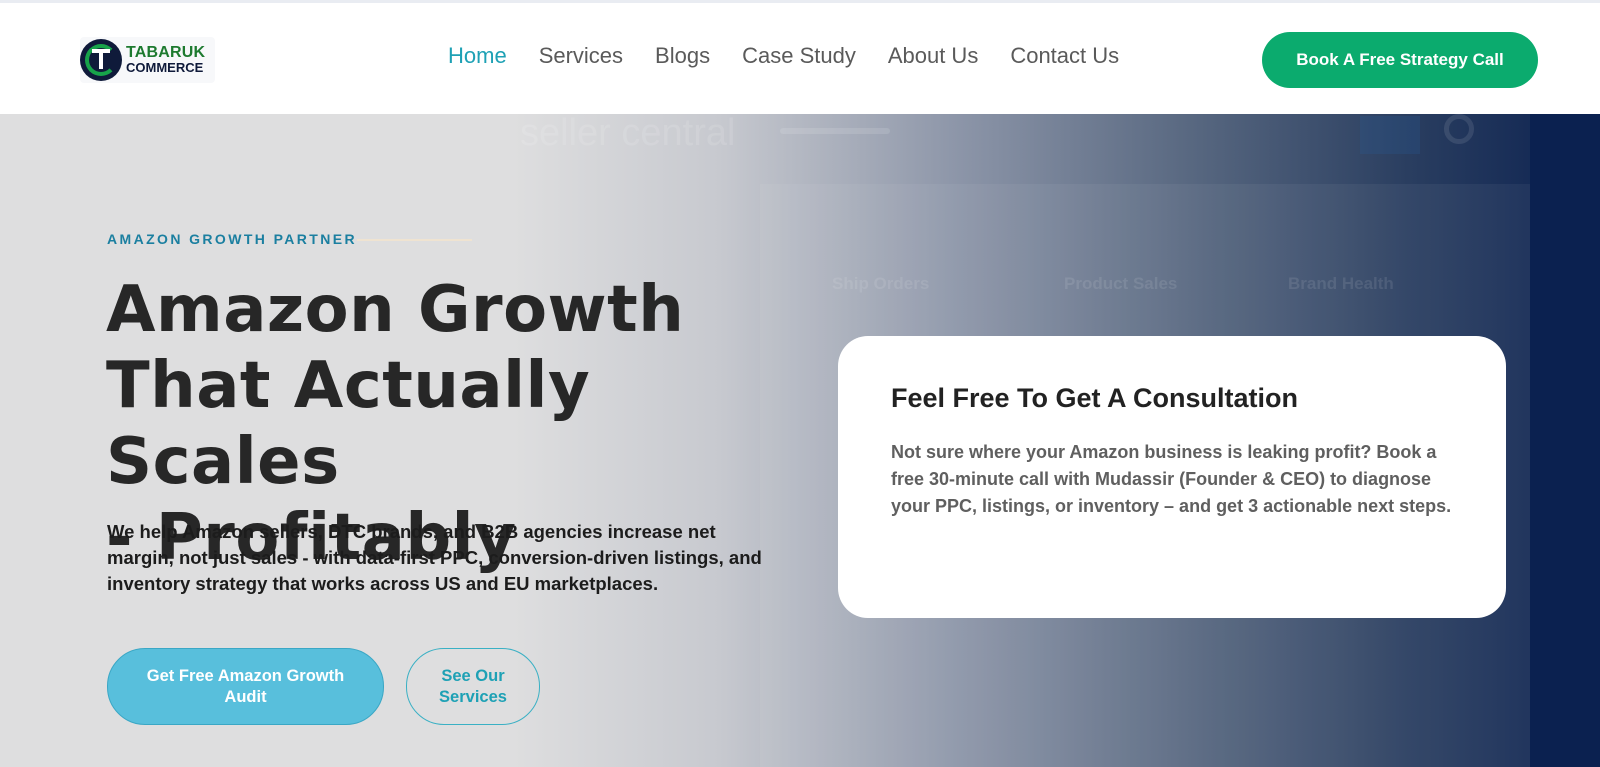  I want to click on nav-about-us: About Us, so click(933, 56).